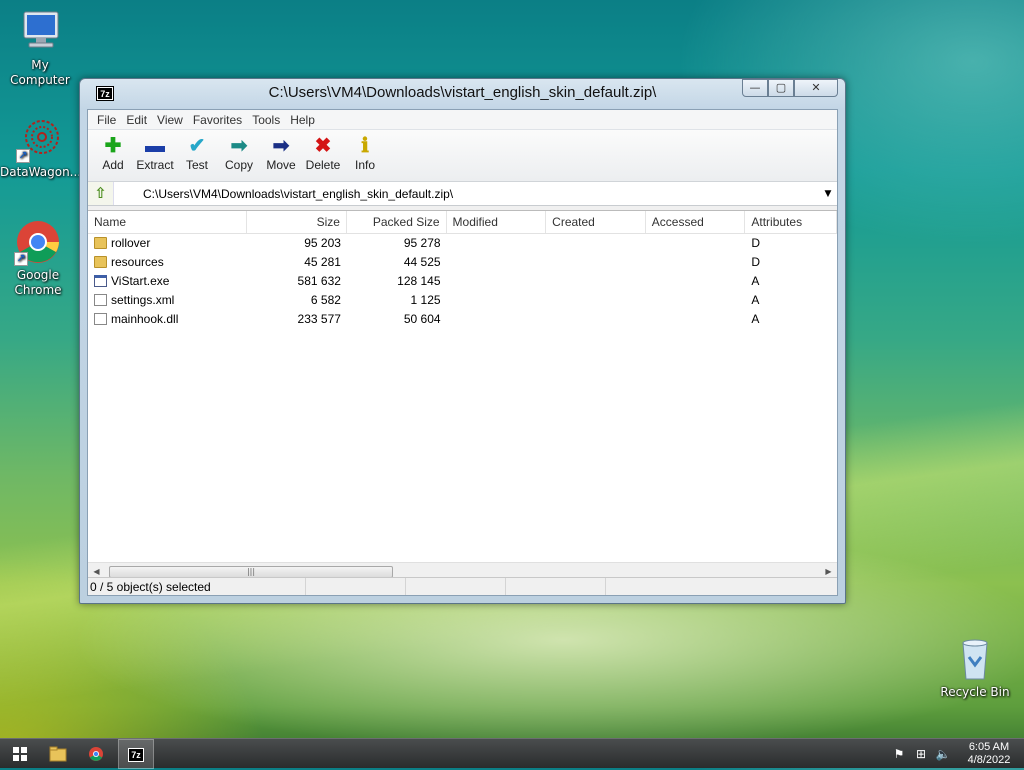 This screenshot has width=1024, height=770. Describe the element at coordinates (422, 319) in the screenshot. I see `file-packed-size: 50 604` at that location.